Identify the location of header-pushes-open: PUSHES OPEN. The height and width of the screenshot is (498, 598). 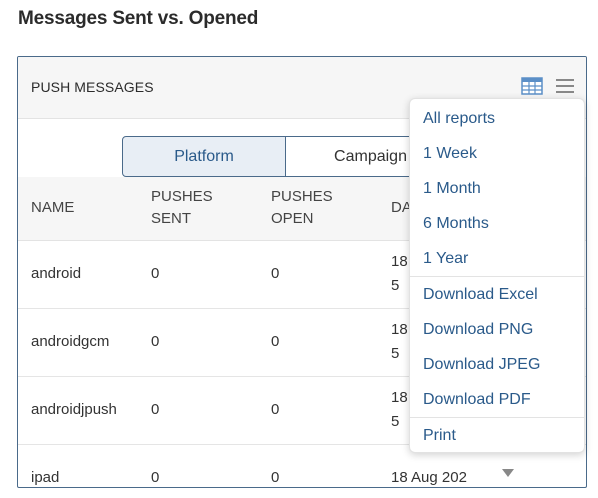
(331, 208).